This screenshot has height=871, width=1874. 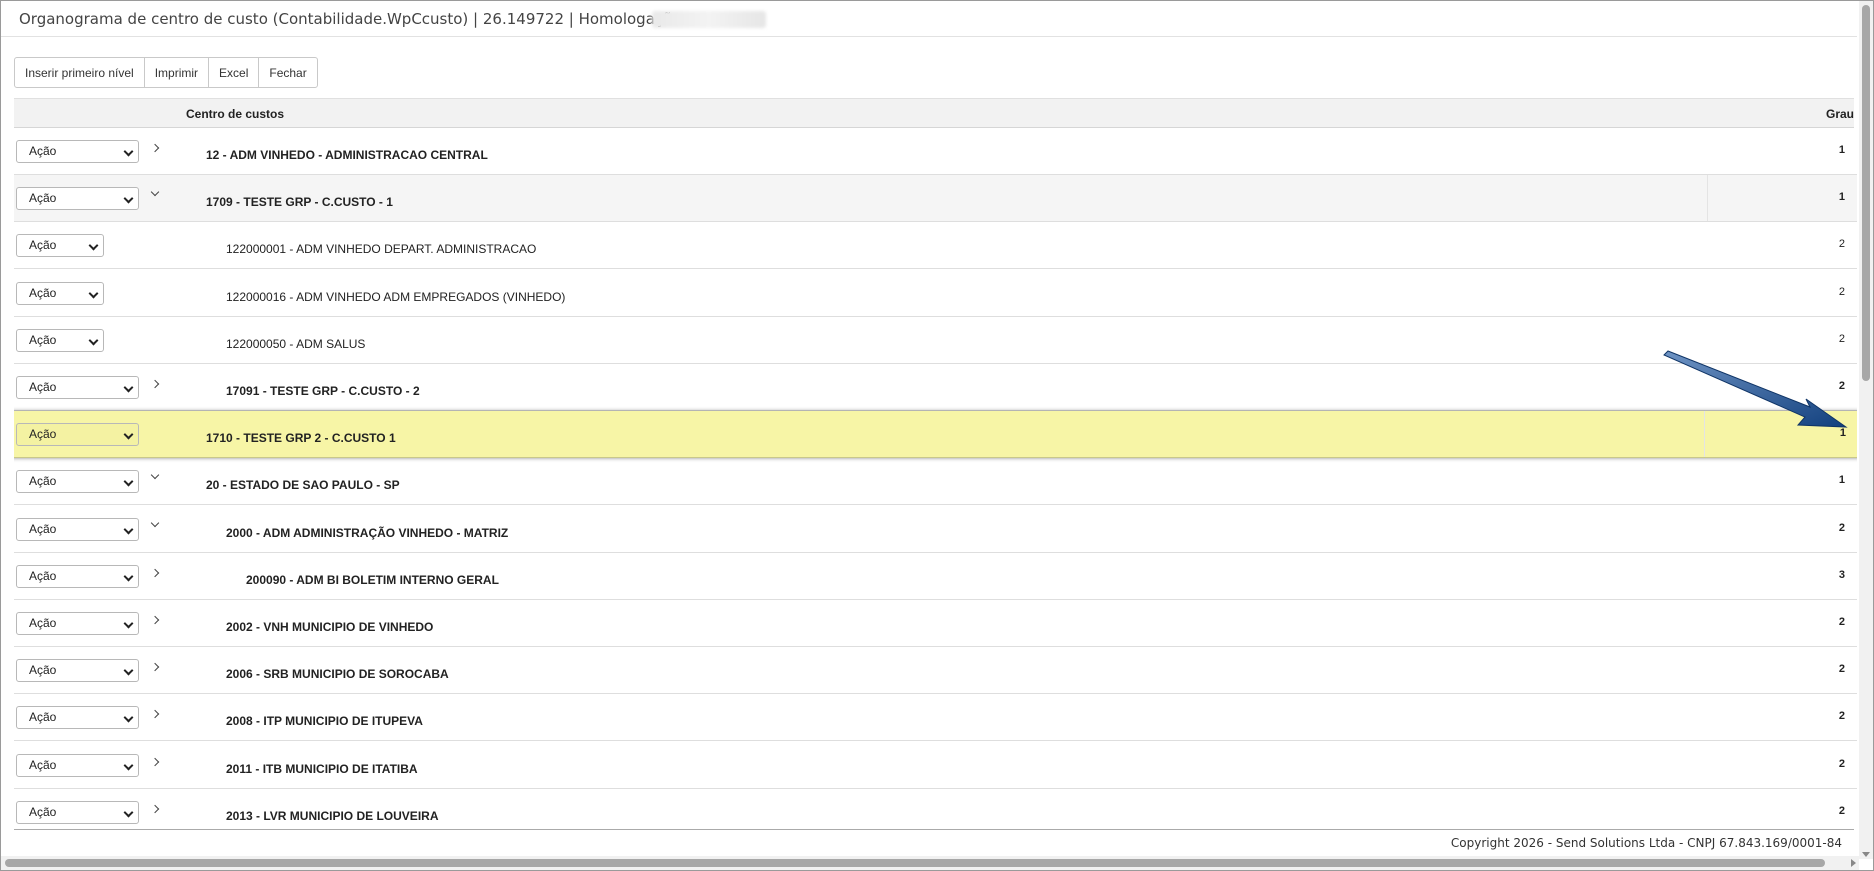 I want to click on column-header-cost-center: Centro de custos, so click(x=235, y=114).